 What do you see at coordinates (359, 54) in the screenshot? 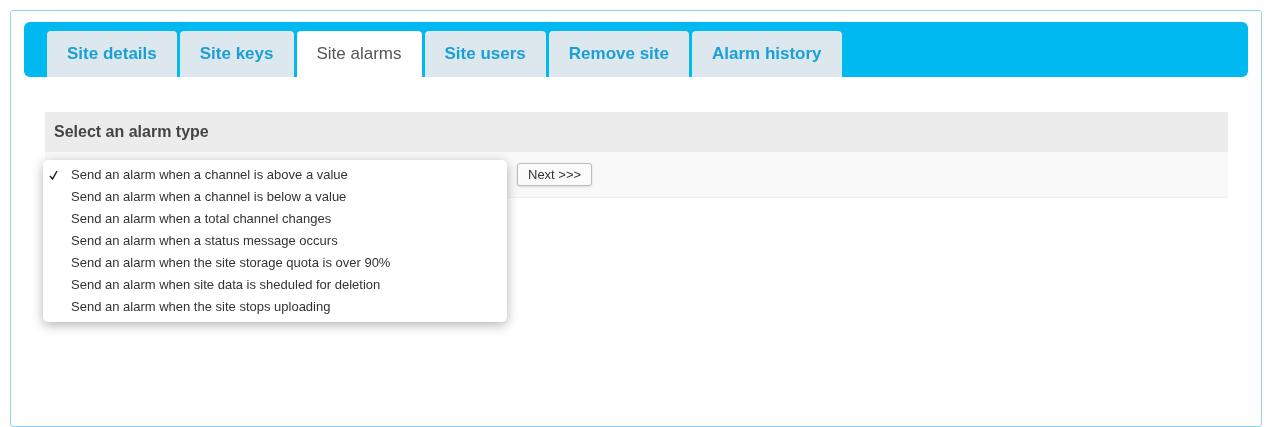
I see `tab: Site alarms` at bounding box center [359, 54].